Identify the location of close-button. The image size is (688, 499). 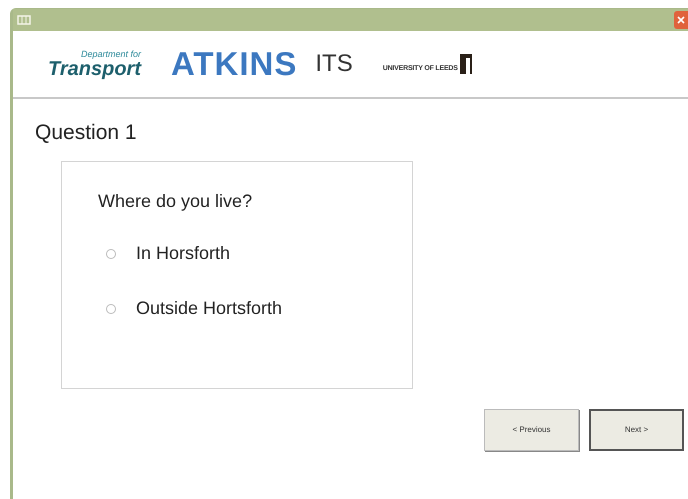
(681, 20).